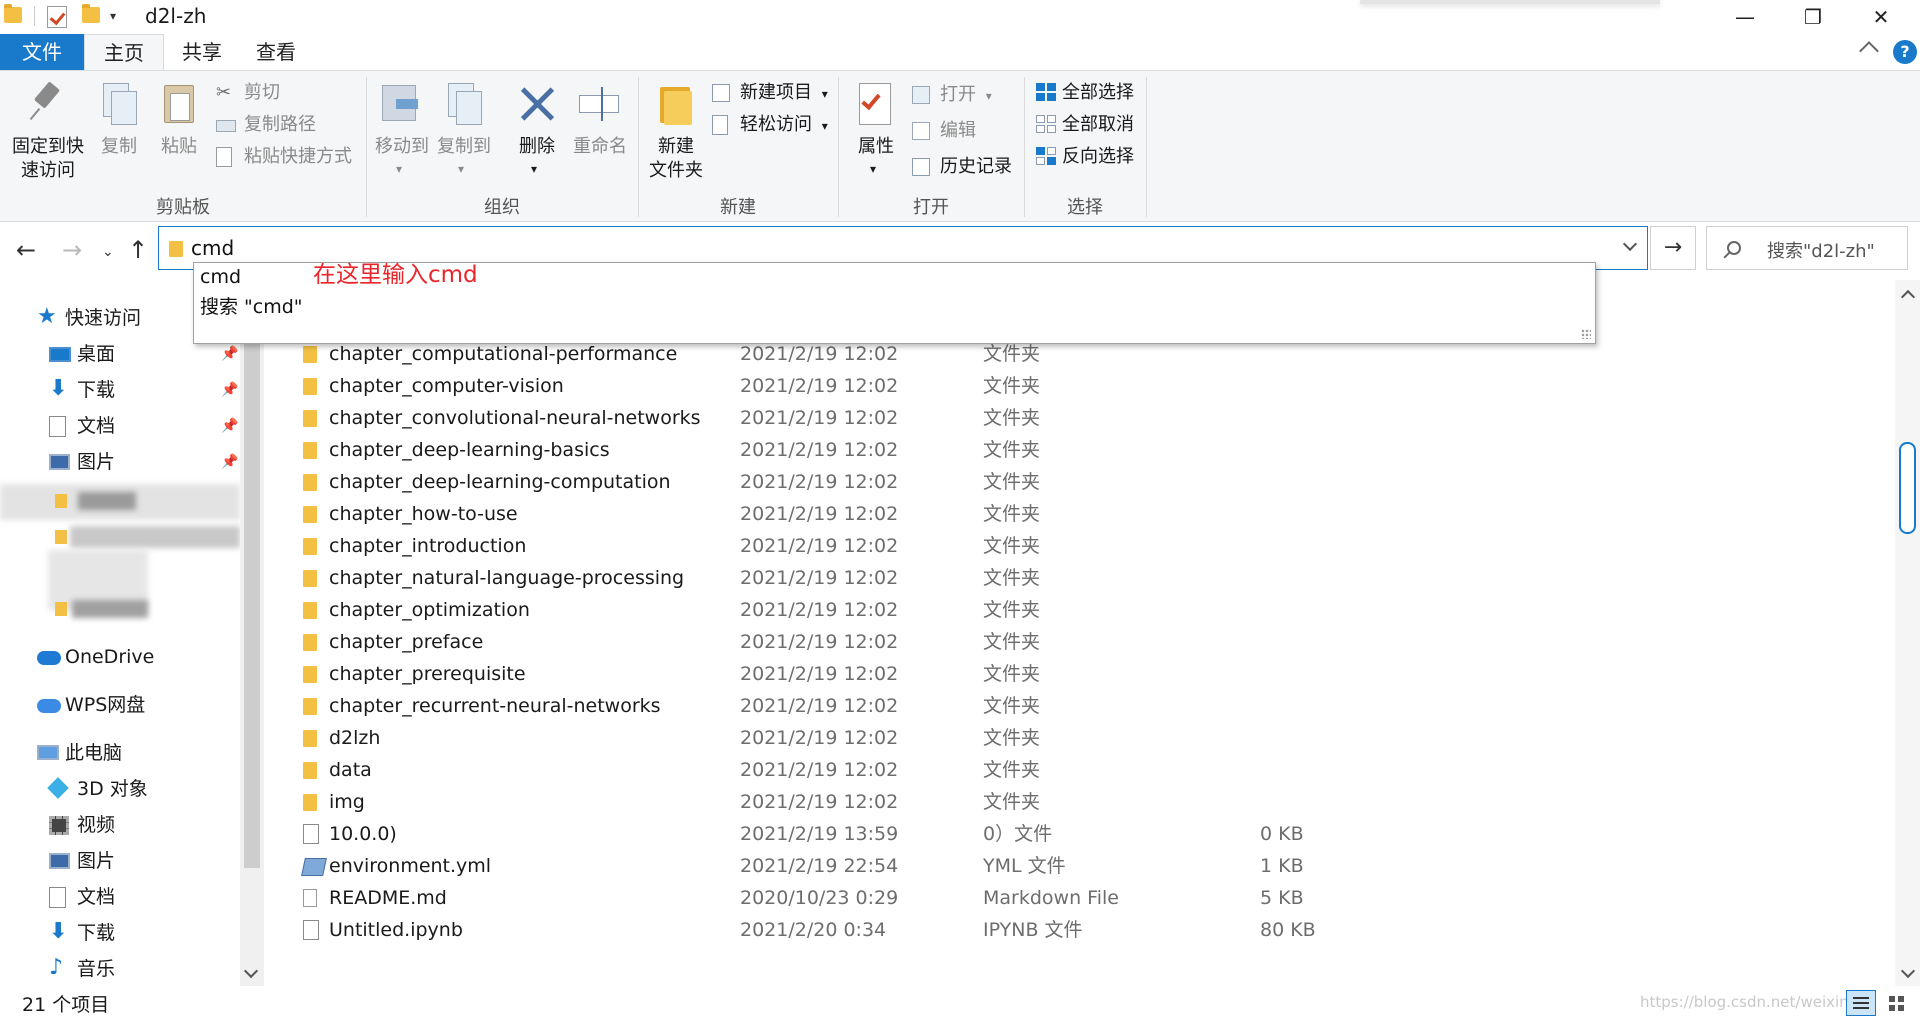 The height and width of the screenshot is (1020, 1920). What do you see at coordinates (179, 129) in the screenshot?
I see `paste-button: 粘贴` at bounding box center [179, 129].